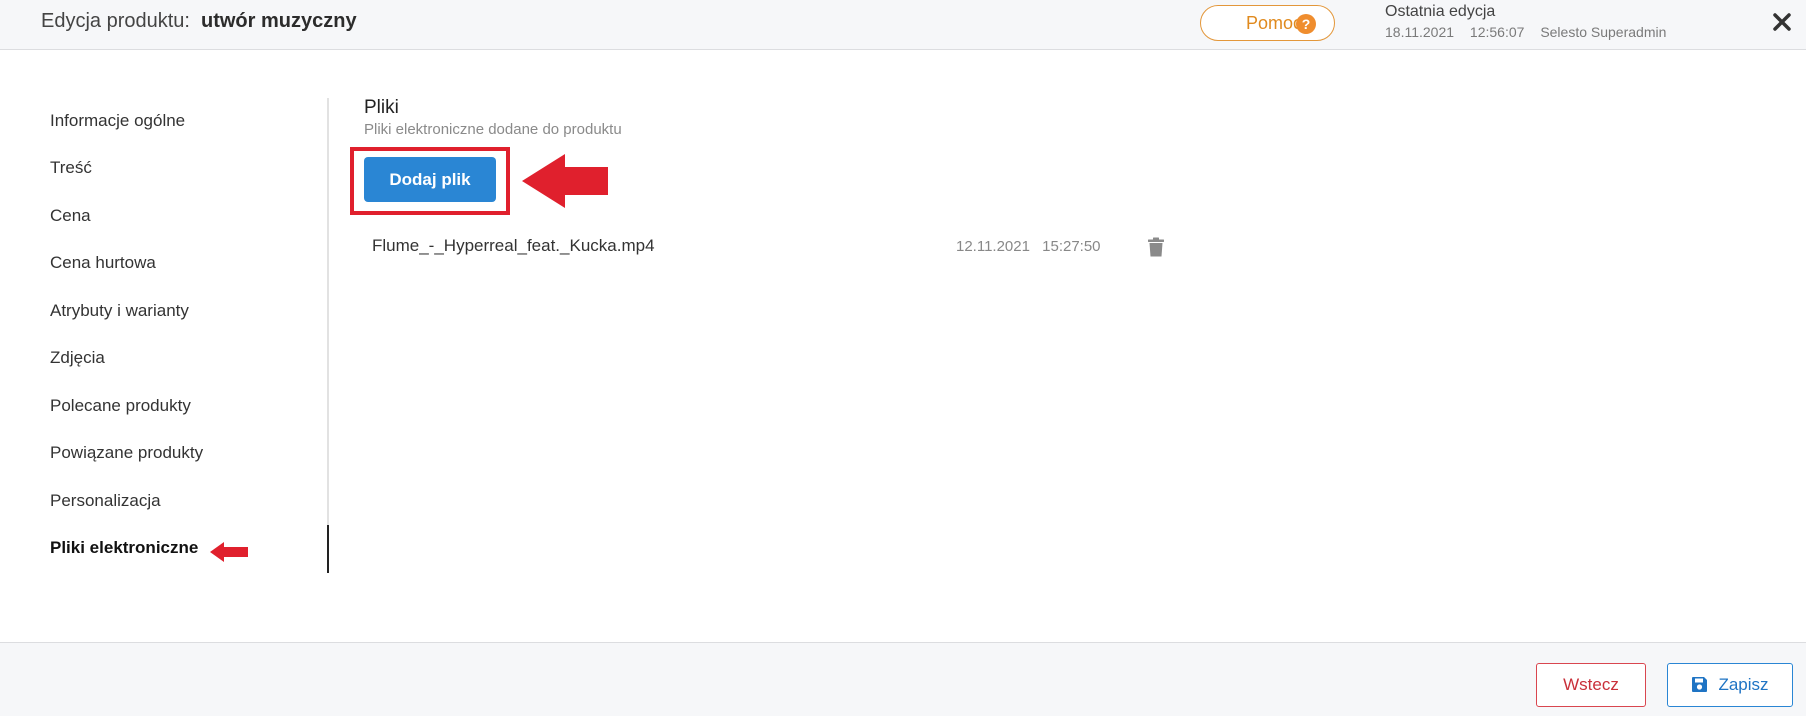 This screenshot has height=716, width=1806. I want to click on sidebar-item-tresc: Treść, so click(71, 168).